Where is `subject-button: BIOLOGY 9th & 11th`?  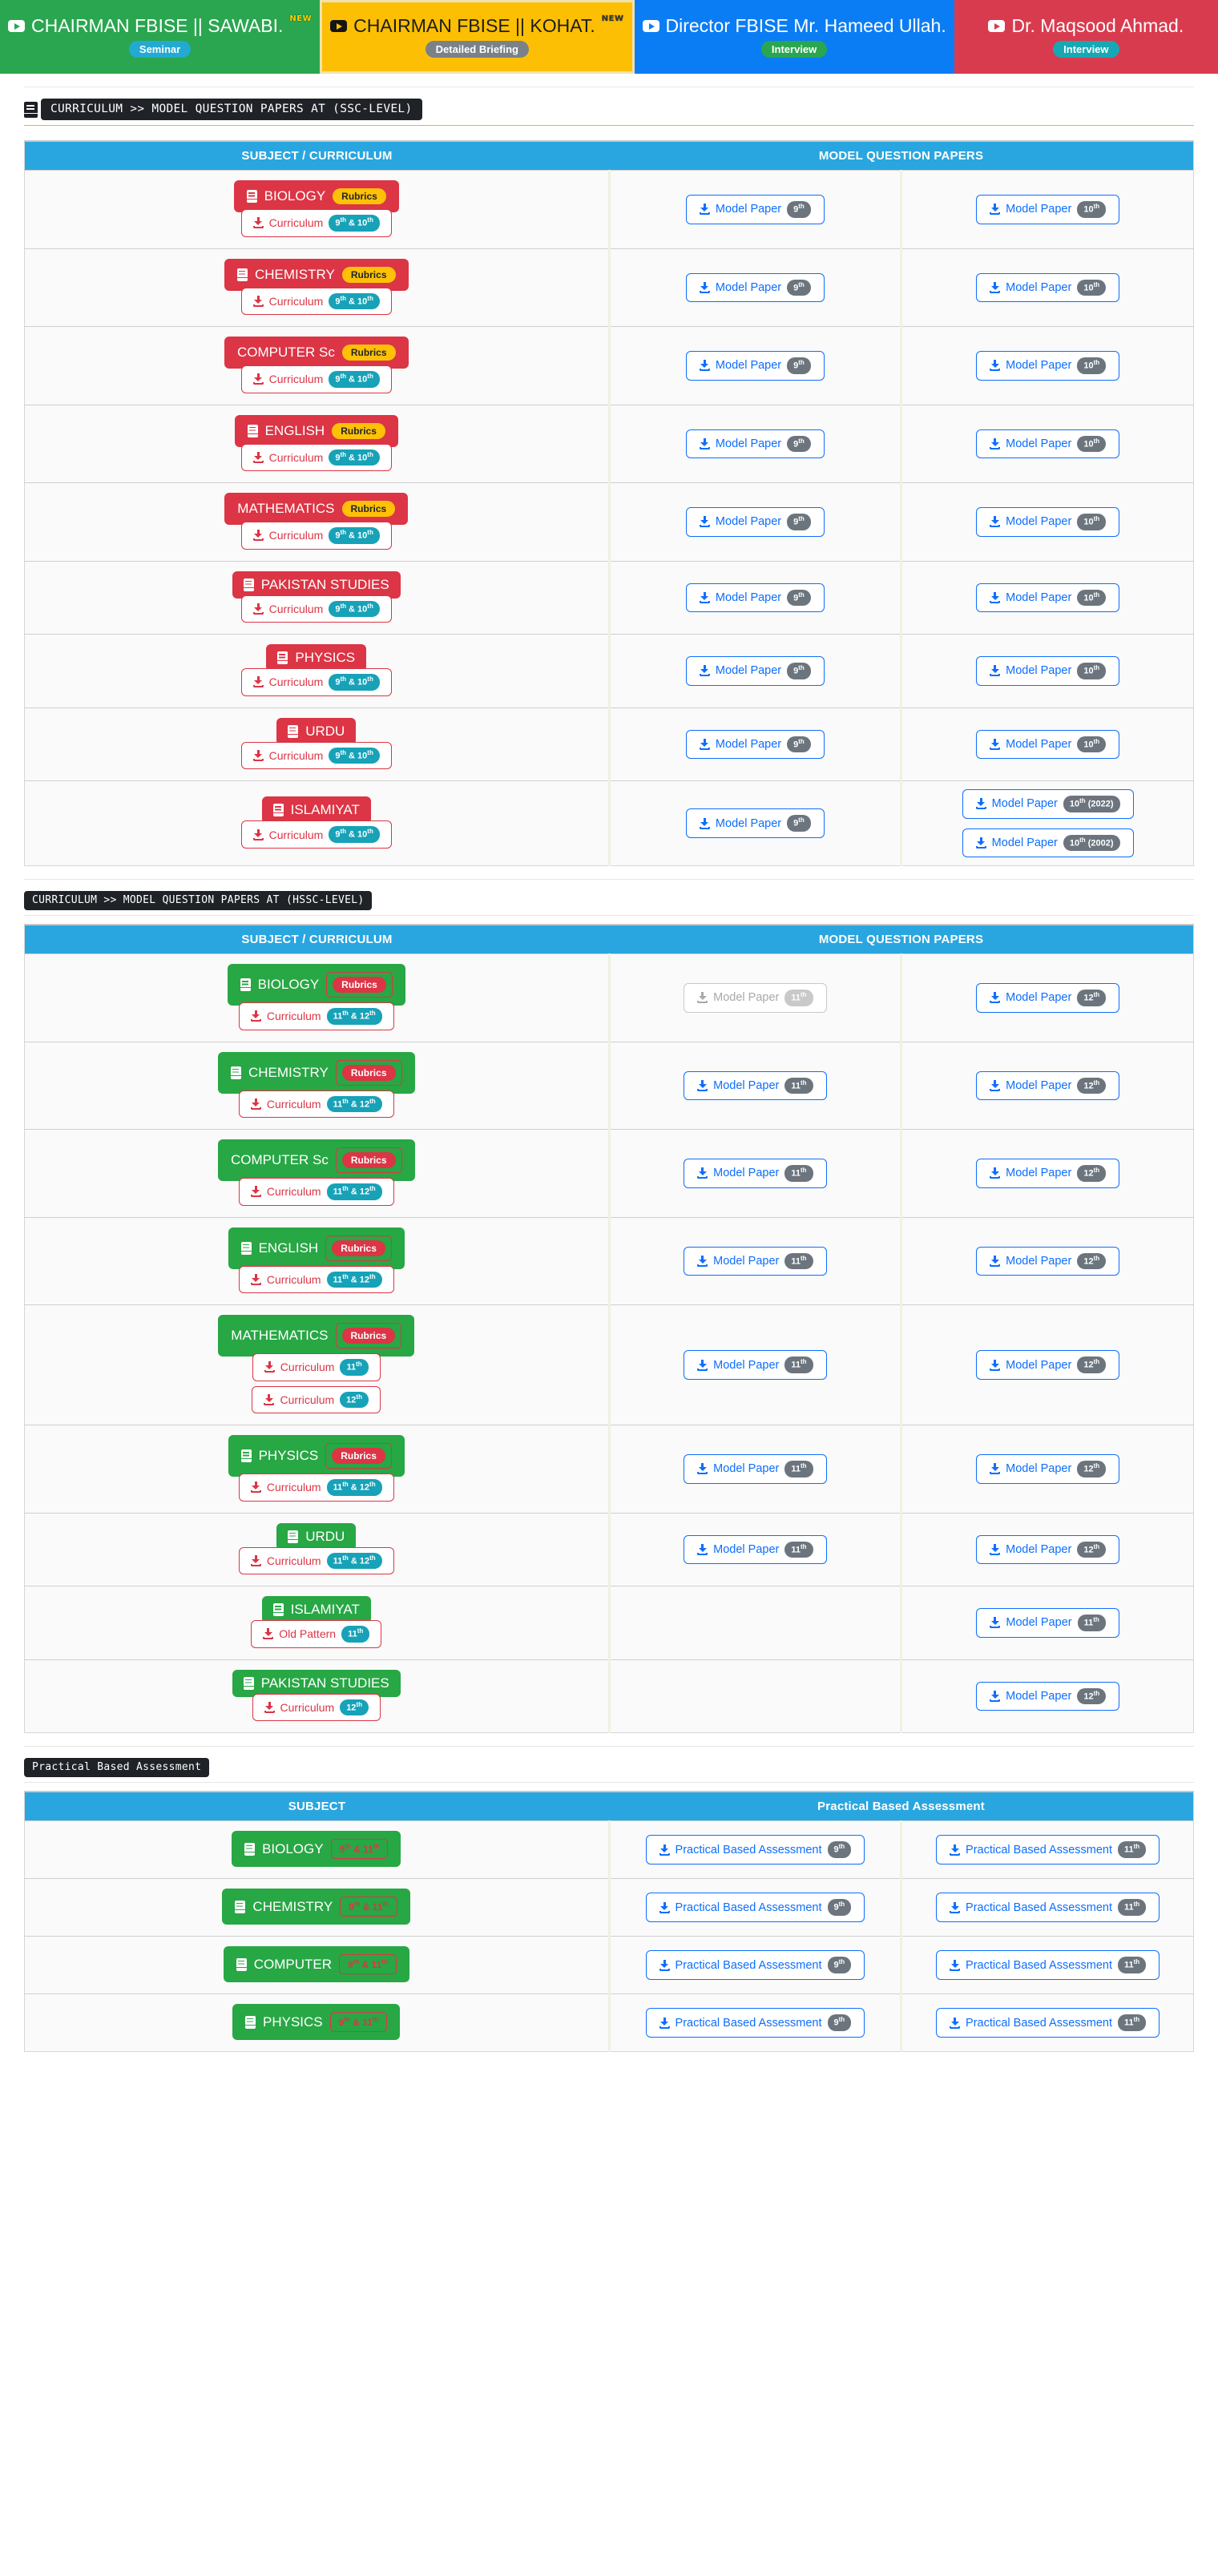 subject-button: BIOLOGY 9th & 11th is located at coordinates (316, 1849).